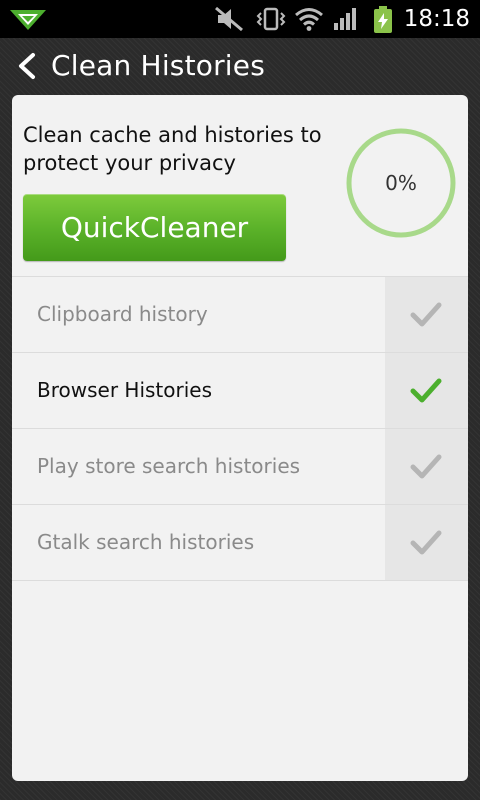 This screenshot has width=480, height=800. I want to click on list-item-play-store-search-histories: Play store search histories, so click(240, 467).